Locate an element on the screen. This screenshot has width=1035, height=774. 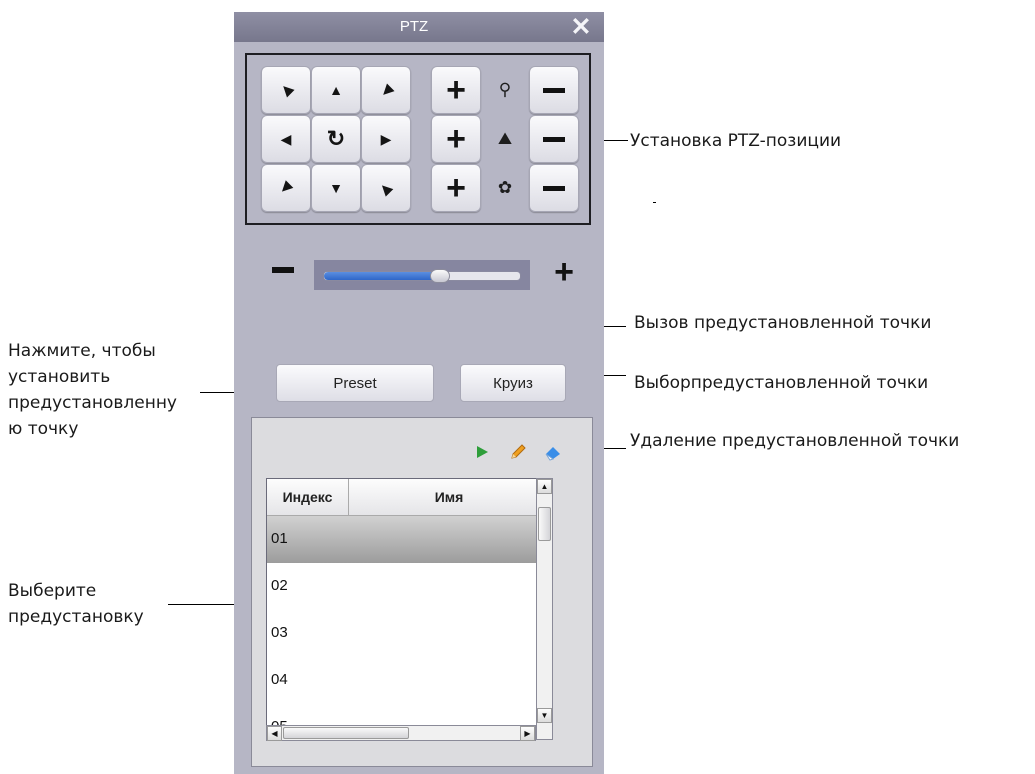
table-row: 02 is located at coordinates (407, 586).